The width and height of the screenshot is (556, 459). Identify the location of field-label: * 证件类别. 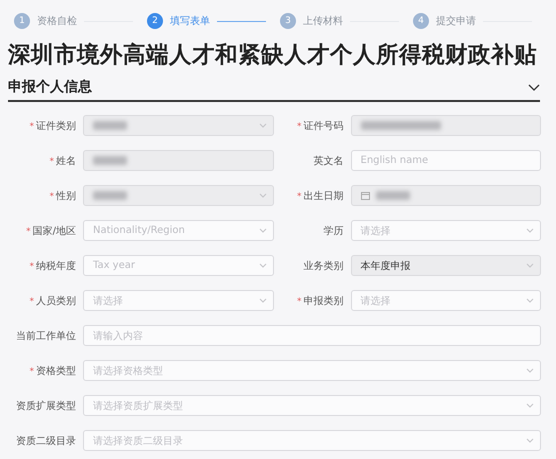
(52, 126).